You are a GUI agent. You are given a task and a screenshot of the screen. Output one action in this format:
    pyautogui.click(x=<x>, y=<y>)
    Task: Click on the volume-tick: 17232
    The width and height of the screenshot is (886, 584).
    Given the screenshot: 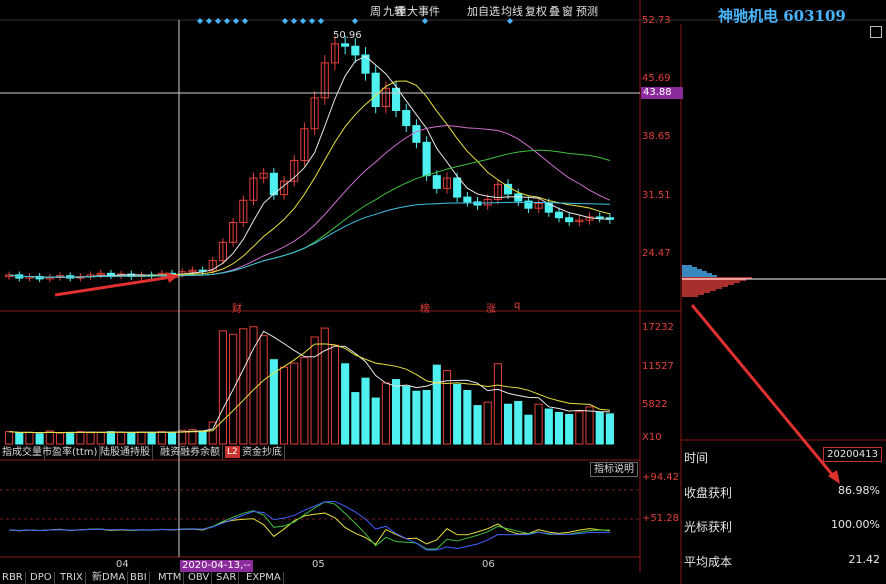 What is the action you would take?
    pyautogui.click(x=658, y=327)
    